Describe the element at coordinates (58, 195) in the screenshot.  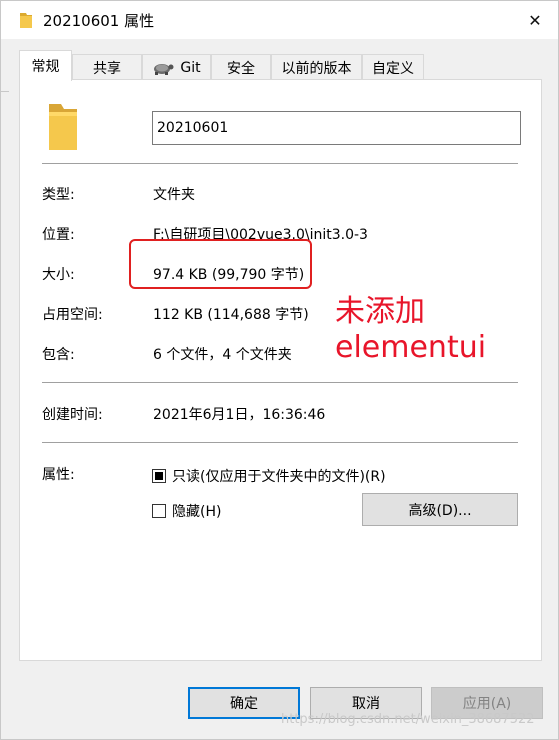
I see `type-label: 类型:` at that location.